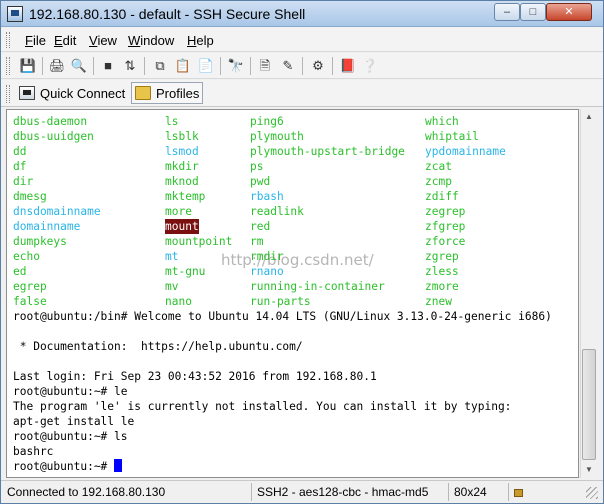 The height and width of the screenshot is (504, 604). I want to click on ls-entry: mt, so click(172, 256).